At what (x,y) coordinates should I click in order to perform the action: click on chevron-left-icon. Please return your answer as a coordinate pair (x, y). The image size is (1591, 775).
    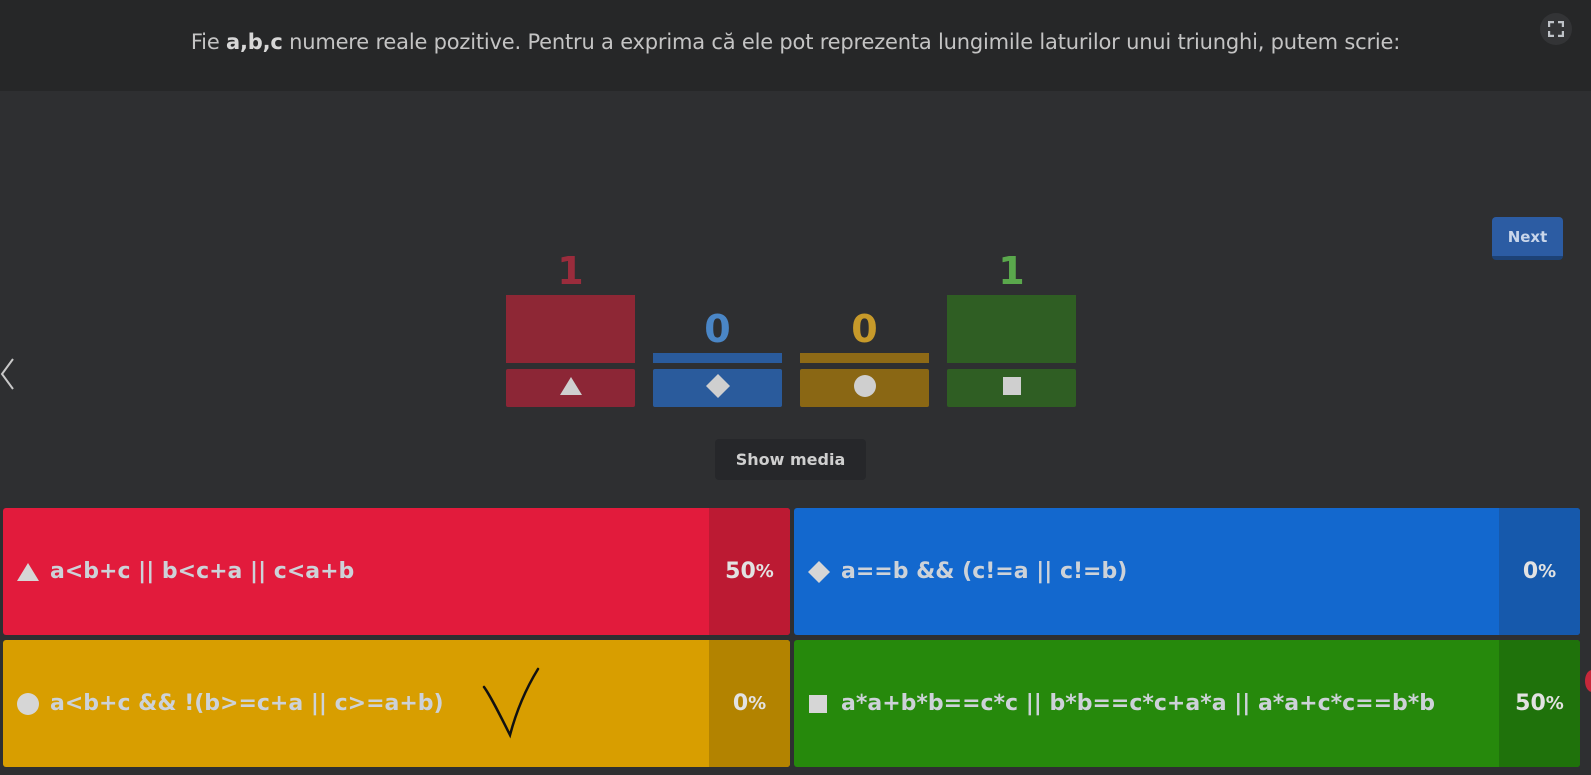
    Looking at the image, I should click on (7, 374).